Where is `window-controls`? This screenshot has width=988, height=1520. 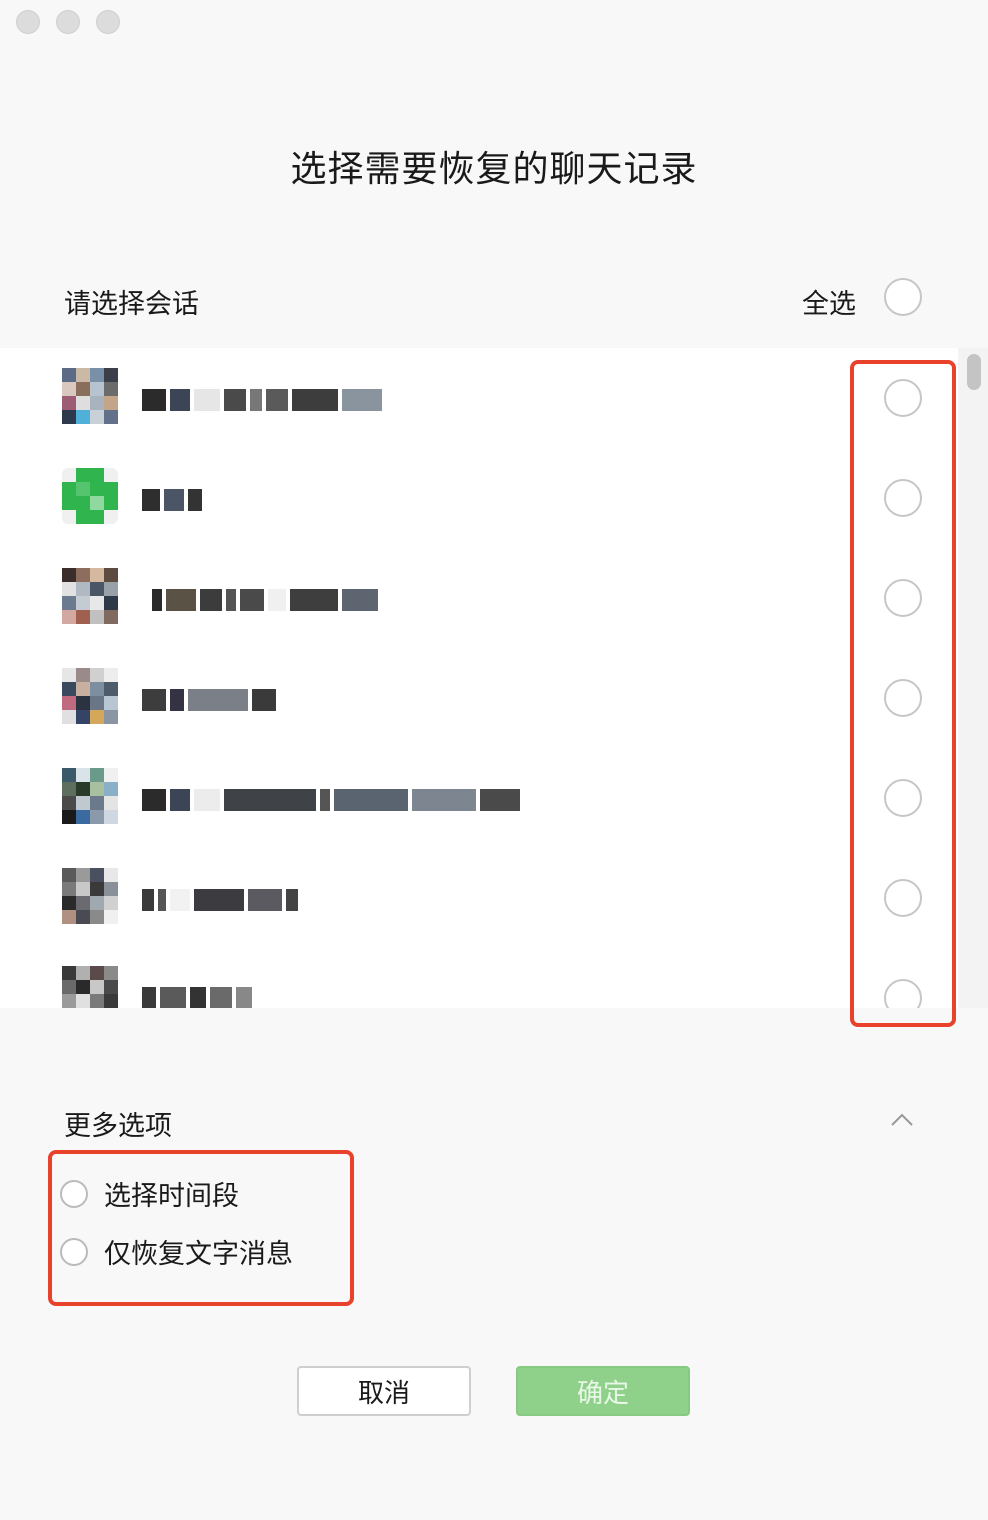
window-controls is located at coordinates (68, 22).